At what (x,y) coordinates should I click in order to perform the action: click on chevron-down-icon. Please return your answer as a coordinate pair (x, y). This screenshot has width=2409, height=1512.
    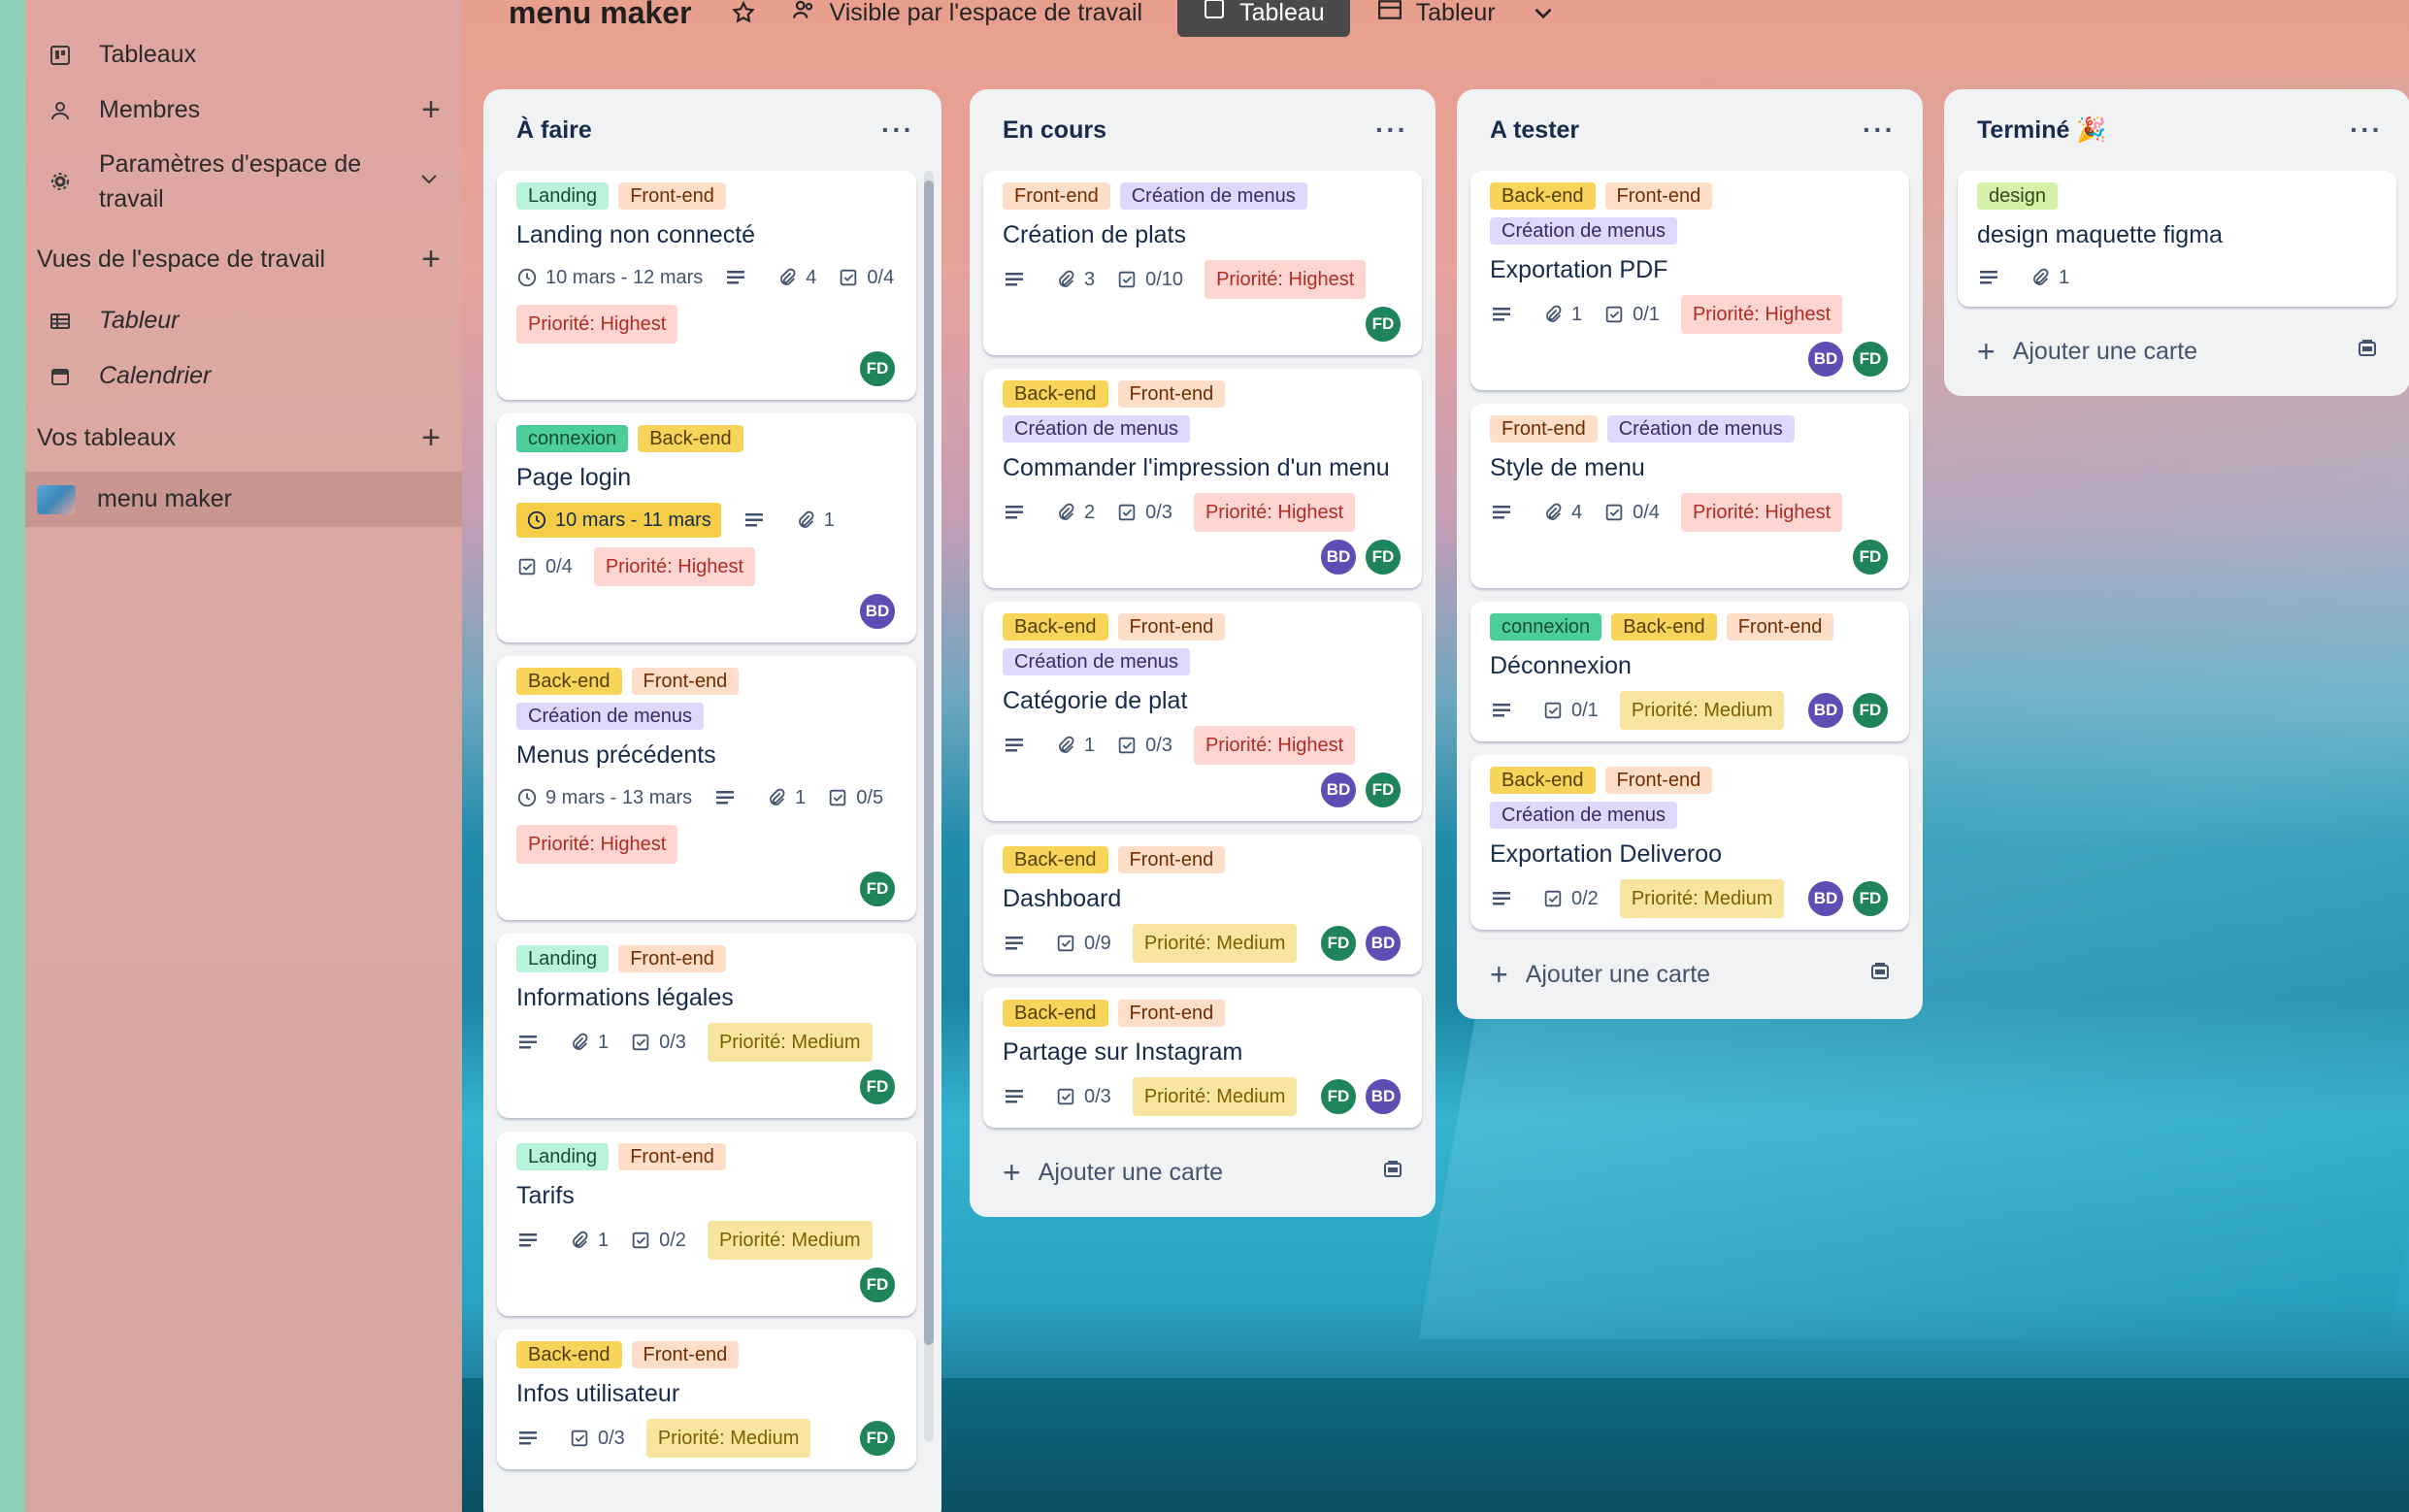
    Looking at the image, I should click on (429, 182).